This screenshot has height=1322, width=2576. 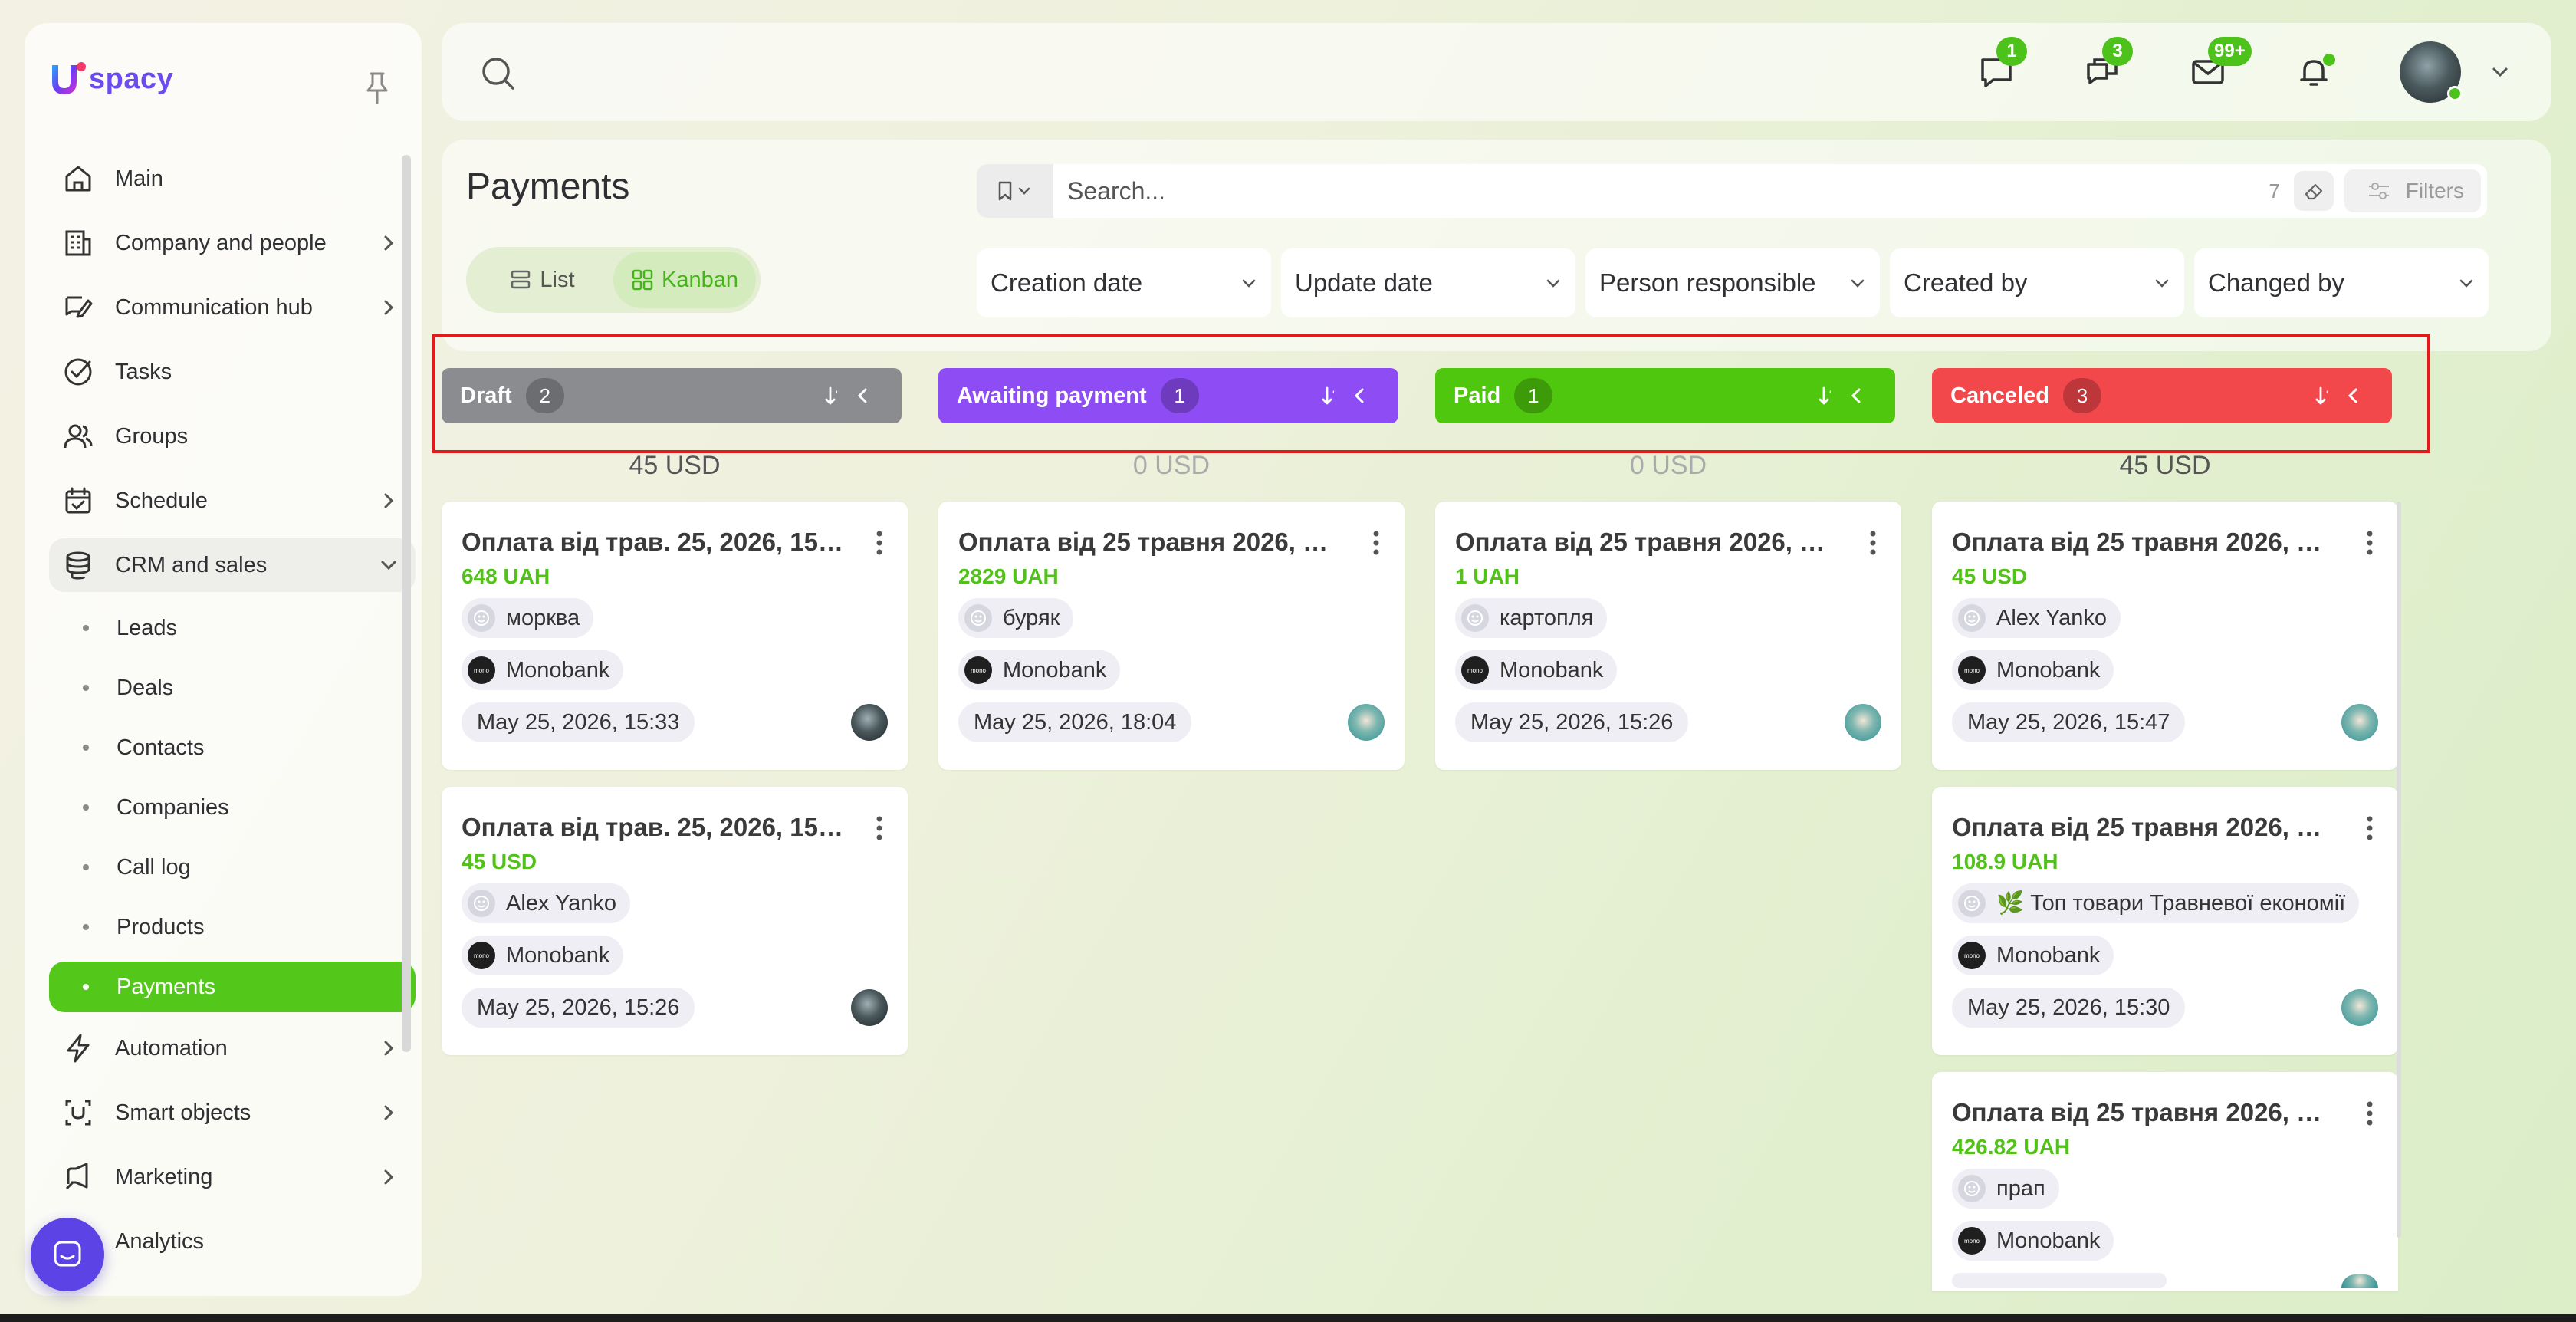 I want to click on filter-person-responsible: Person responsible, so click(x=1732, y=282).